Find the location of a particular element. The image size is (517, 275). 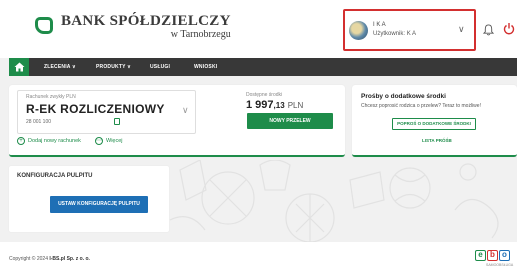

add-account-label: Dodaj nowy rachunek is located at coordinates (54, 141).